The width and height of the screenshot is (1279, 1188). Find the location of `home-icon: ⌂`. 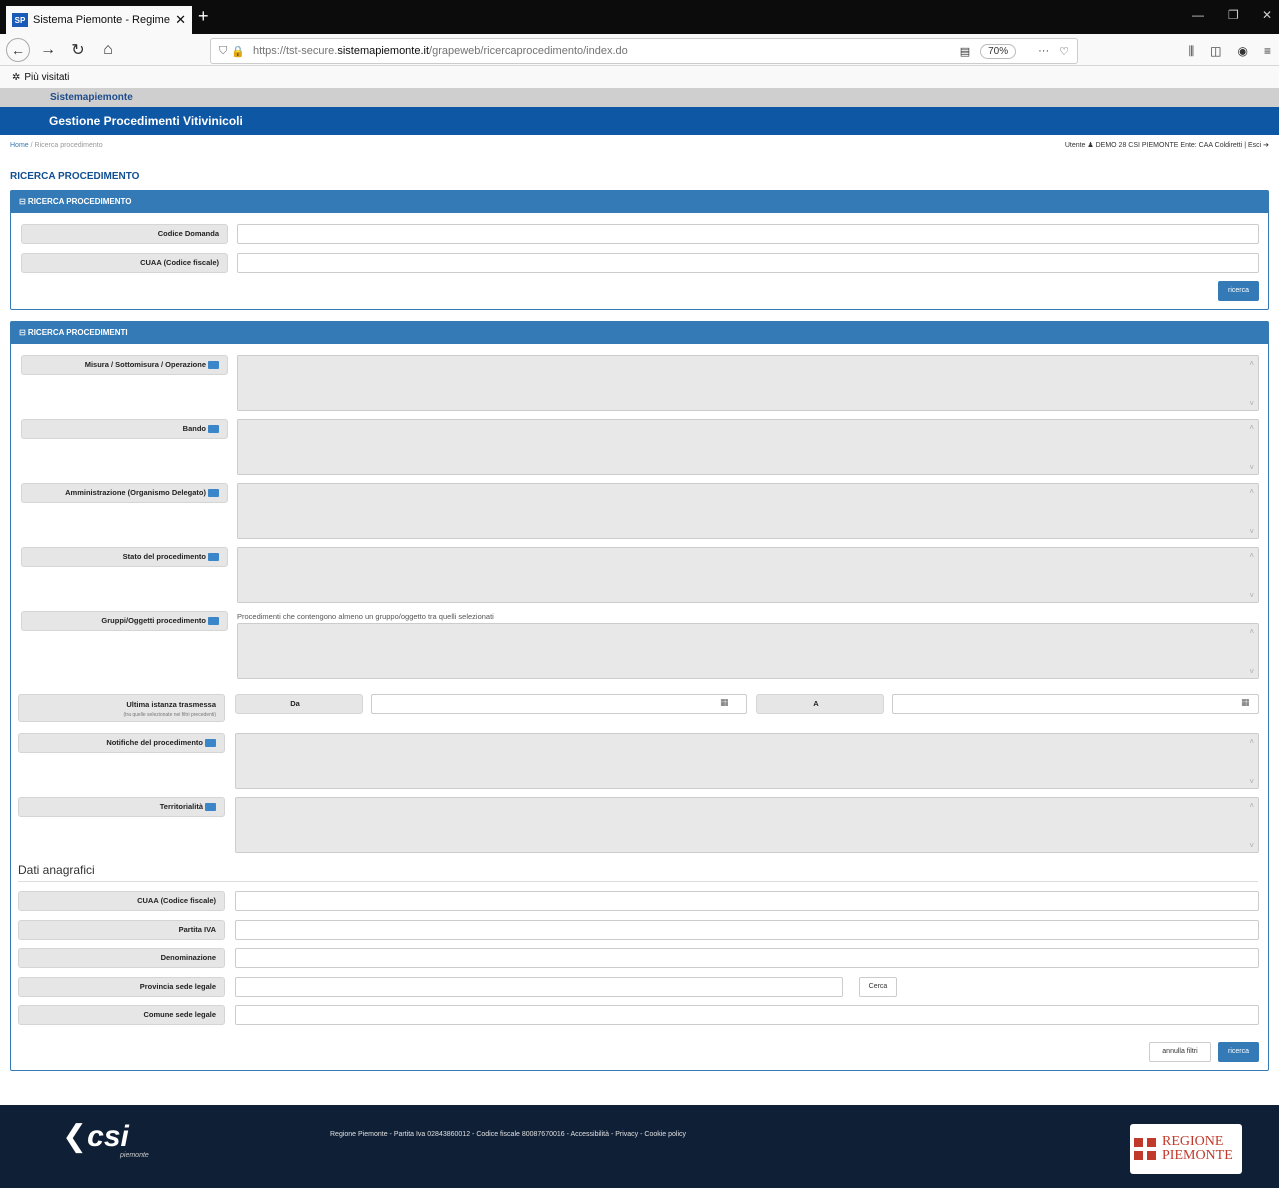

home-icon: ⌂ is located at coordinates (108, 50).